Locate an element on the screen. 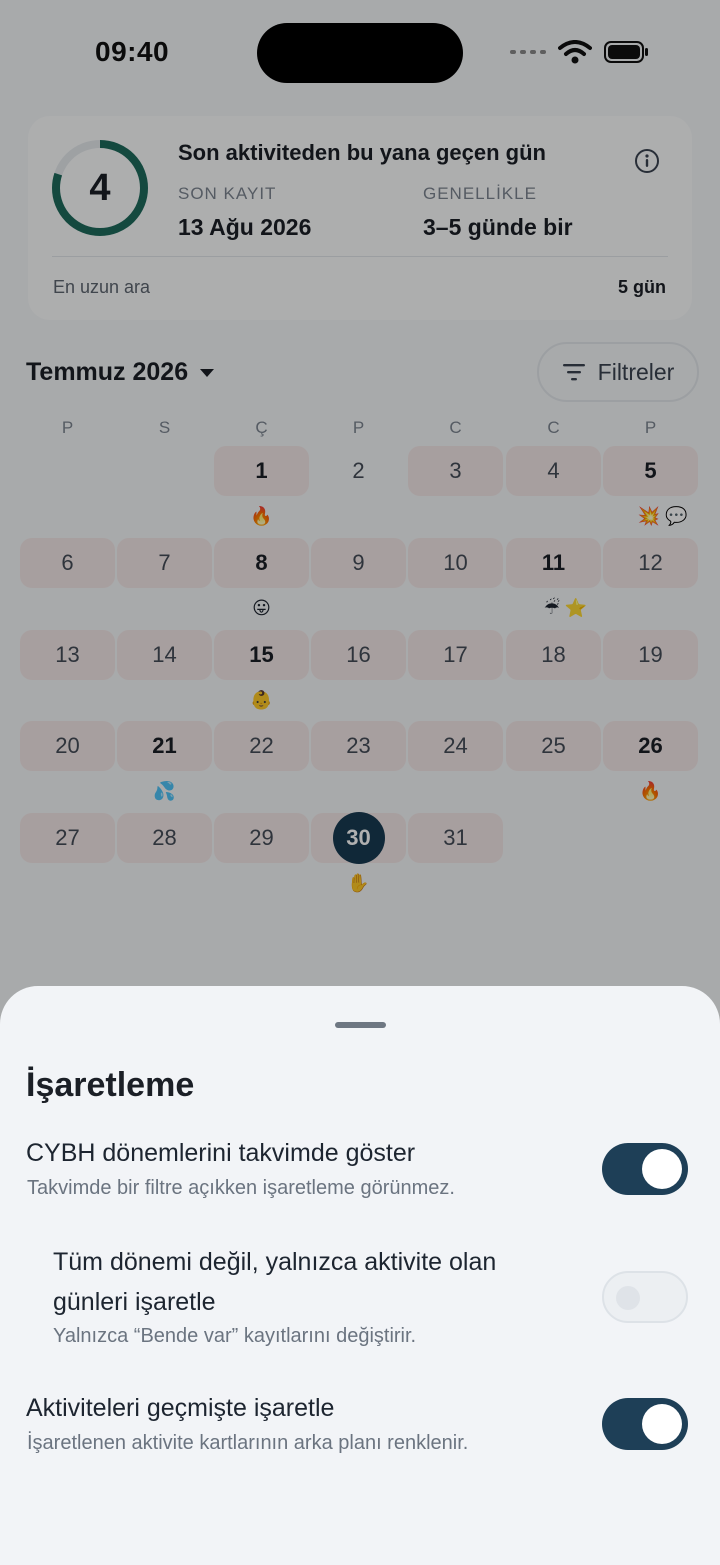  toggle-show-periods is located at coordinates (645, 1169).